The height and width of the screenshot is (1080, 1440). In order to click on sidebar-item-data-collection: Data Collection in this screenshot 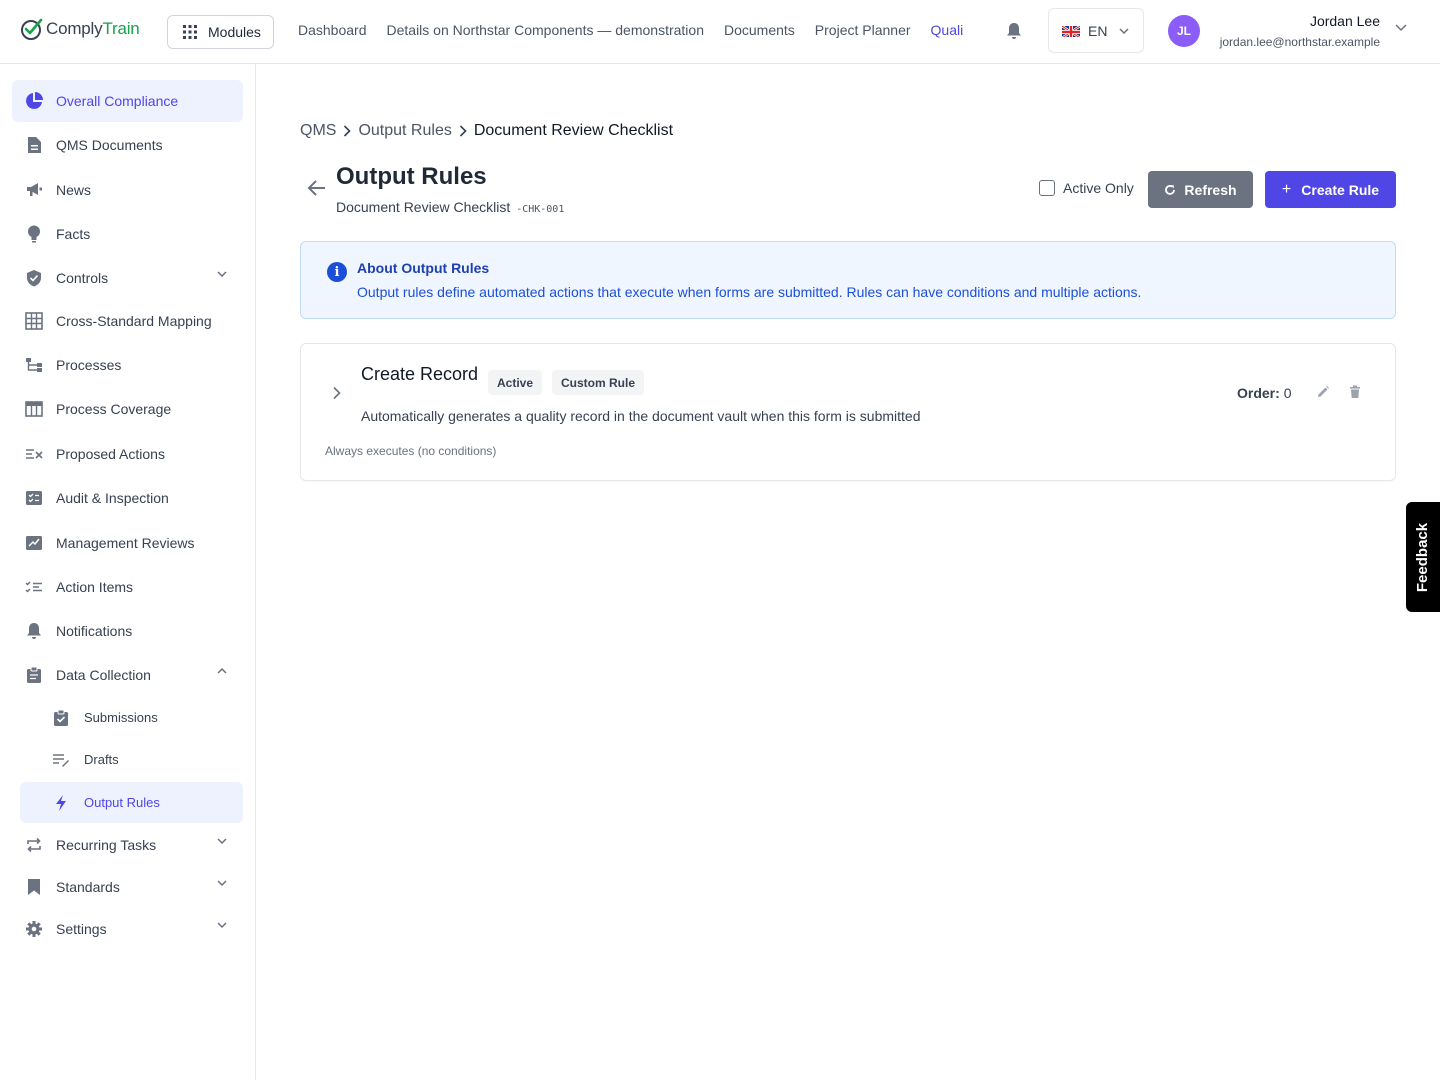, I will do `click(127, 675)`.